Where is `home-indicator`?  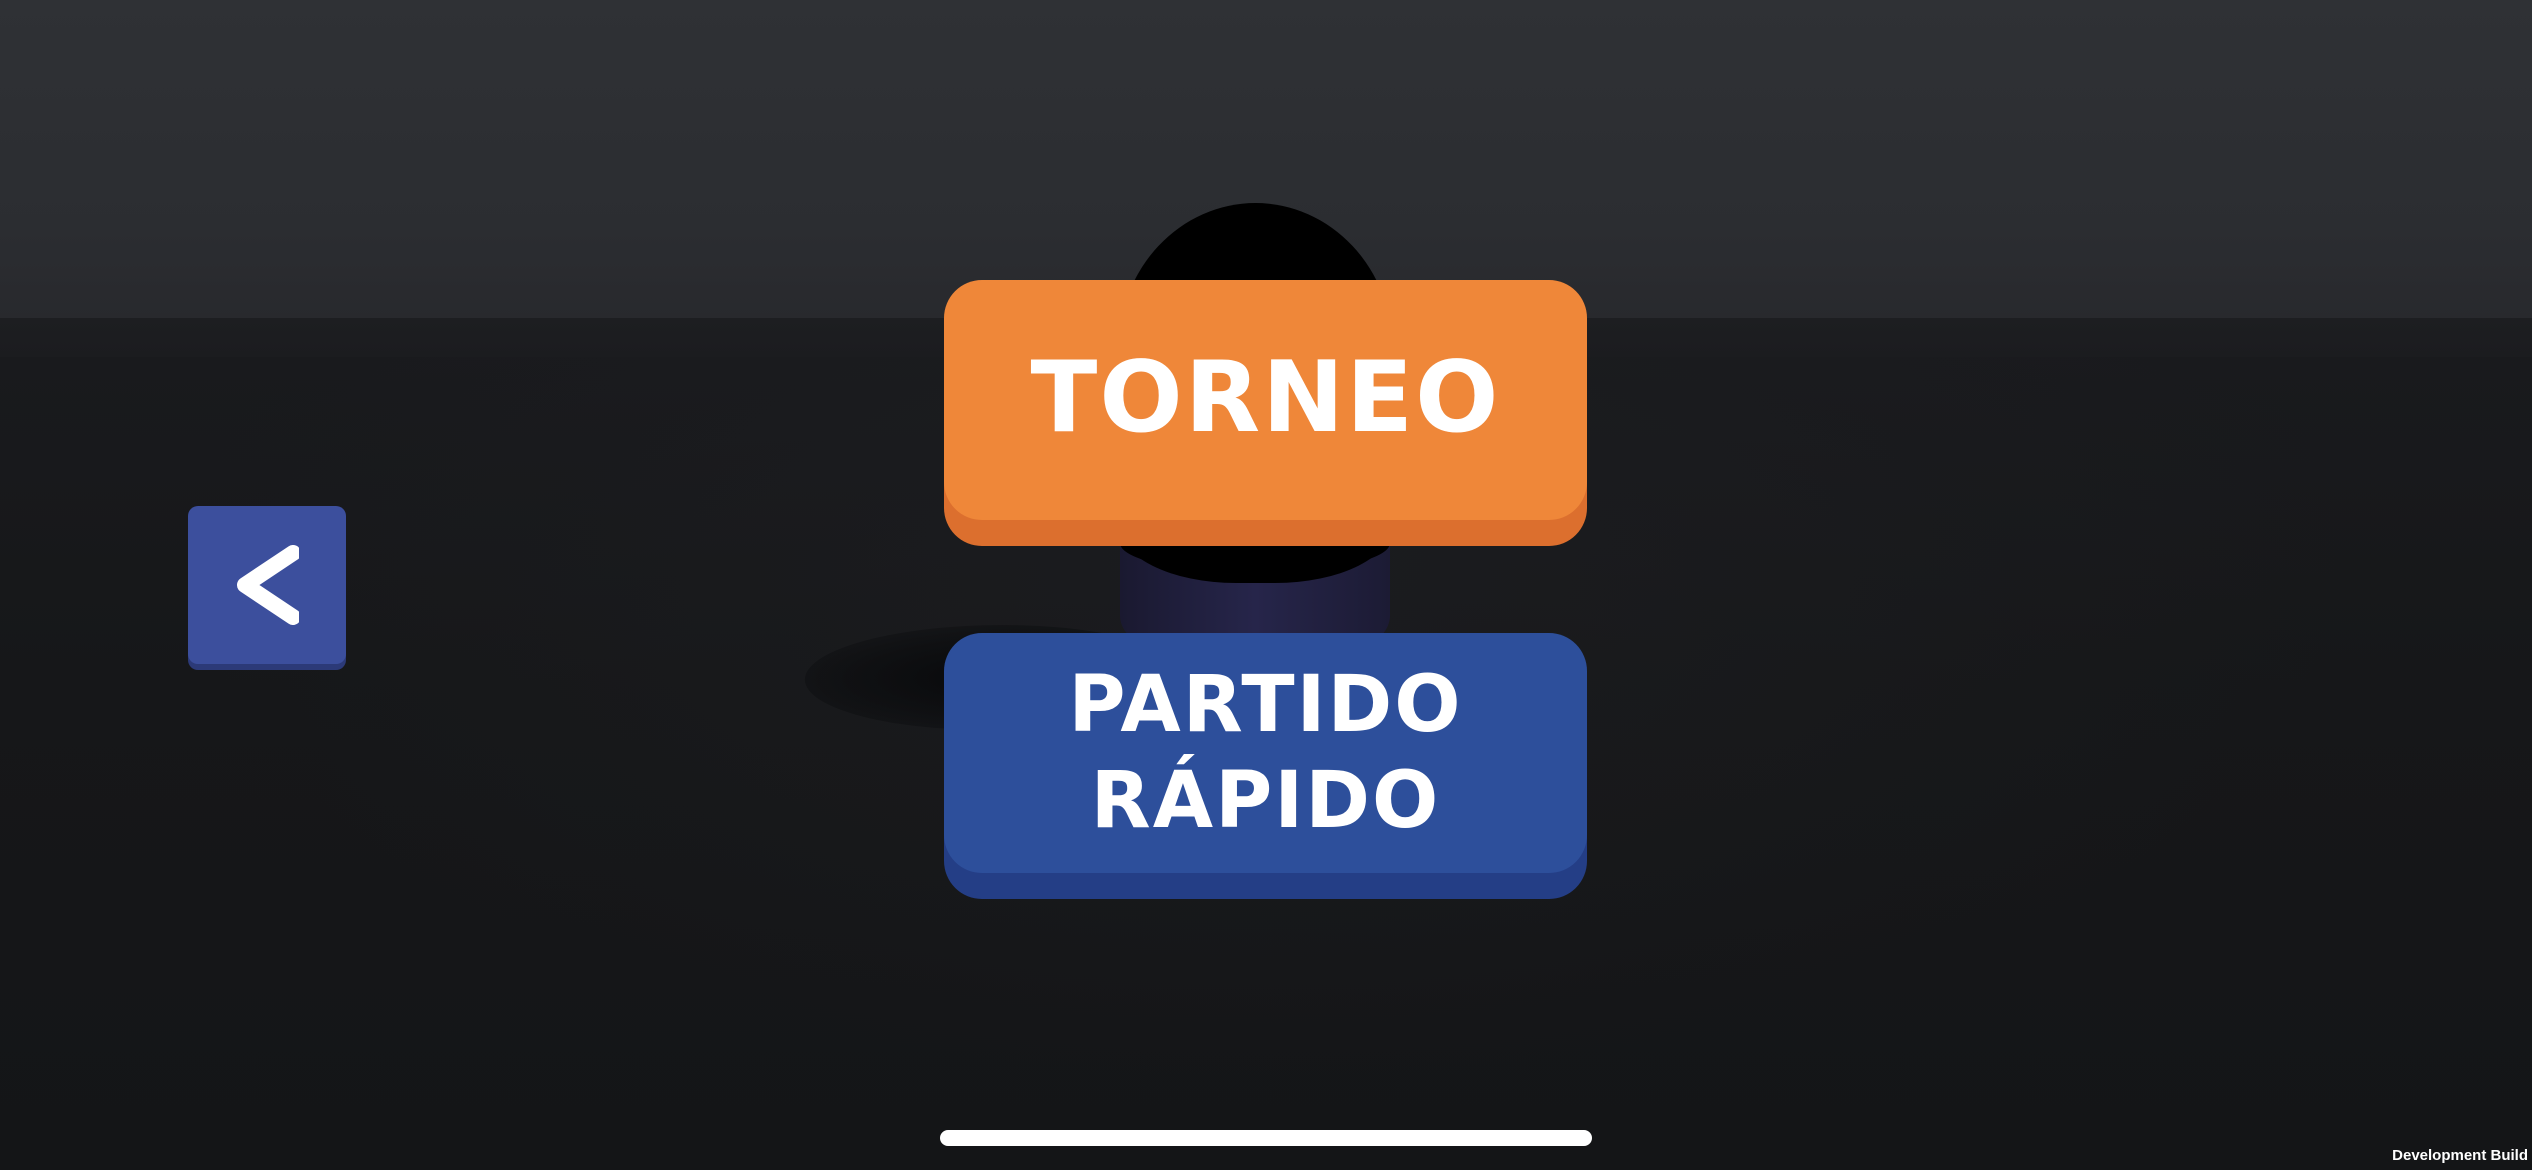
home-indicator is located at coordinates (1266, 1138).